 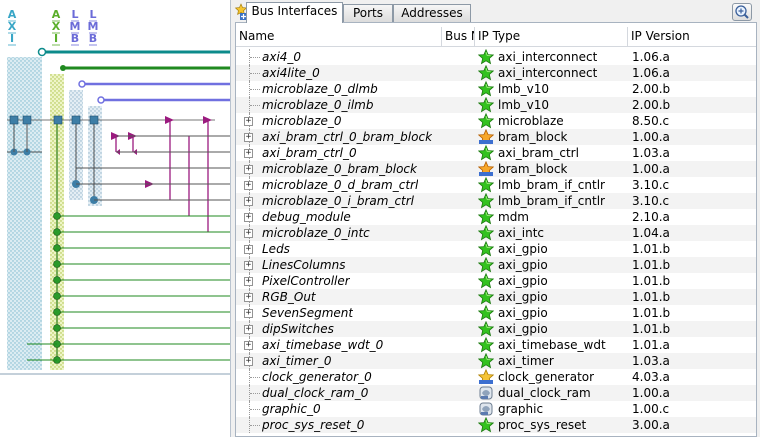 What do you see at coordinates (368, 13) in the screenshot?
I see `tab-ports: Ports` at bounding box center [368, 13].